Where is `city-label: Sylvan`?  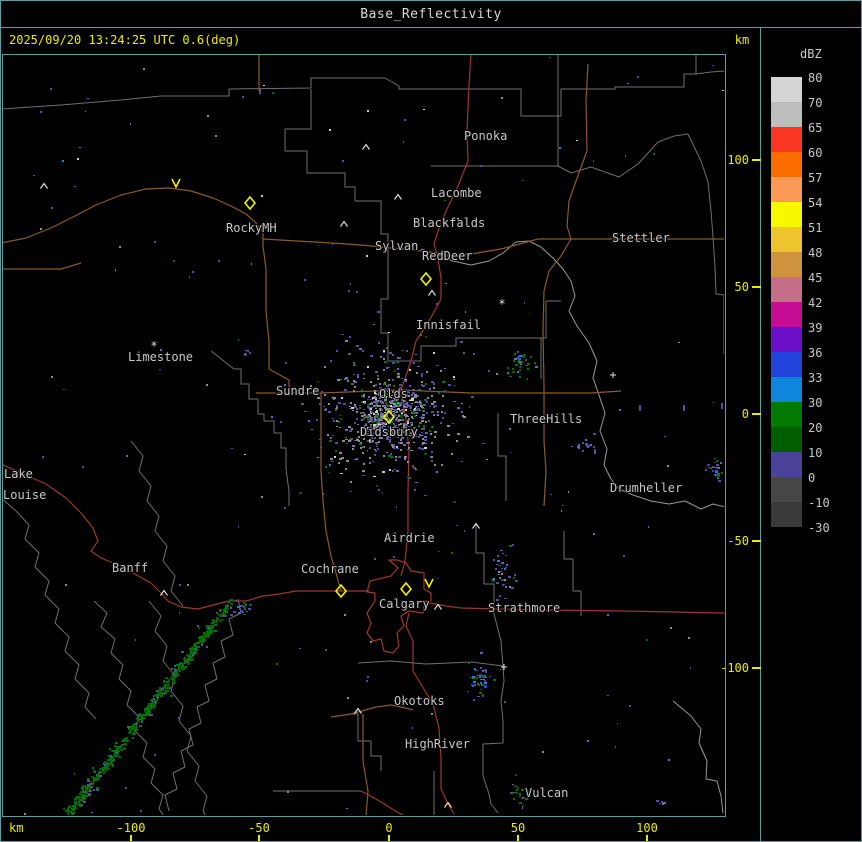 city-label: Sylvan is located at coordinates (396, 246).